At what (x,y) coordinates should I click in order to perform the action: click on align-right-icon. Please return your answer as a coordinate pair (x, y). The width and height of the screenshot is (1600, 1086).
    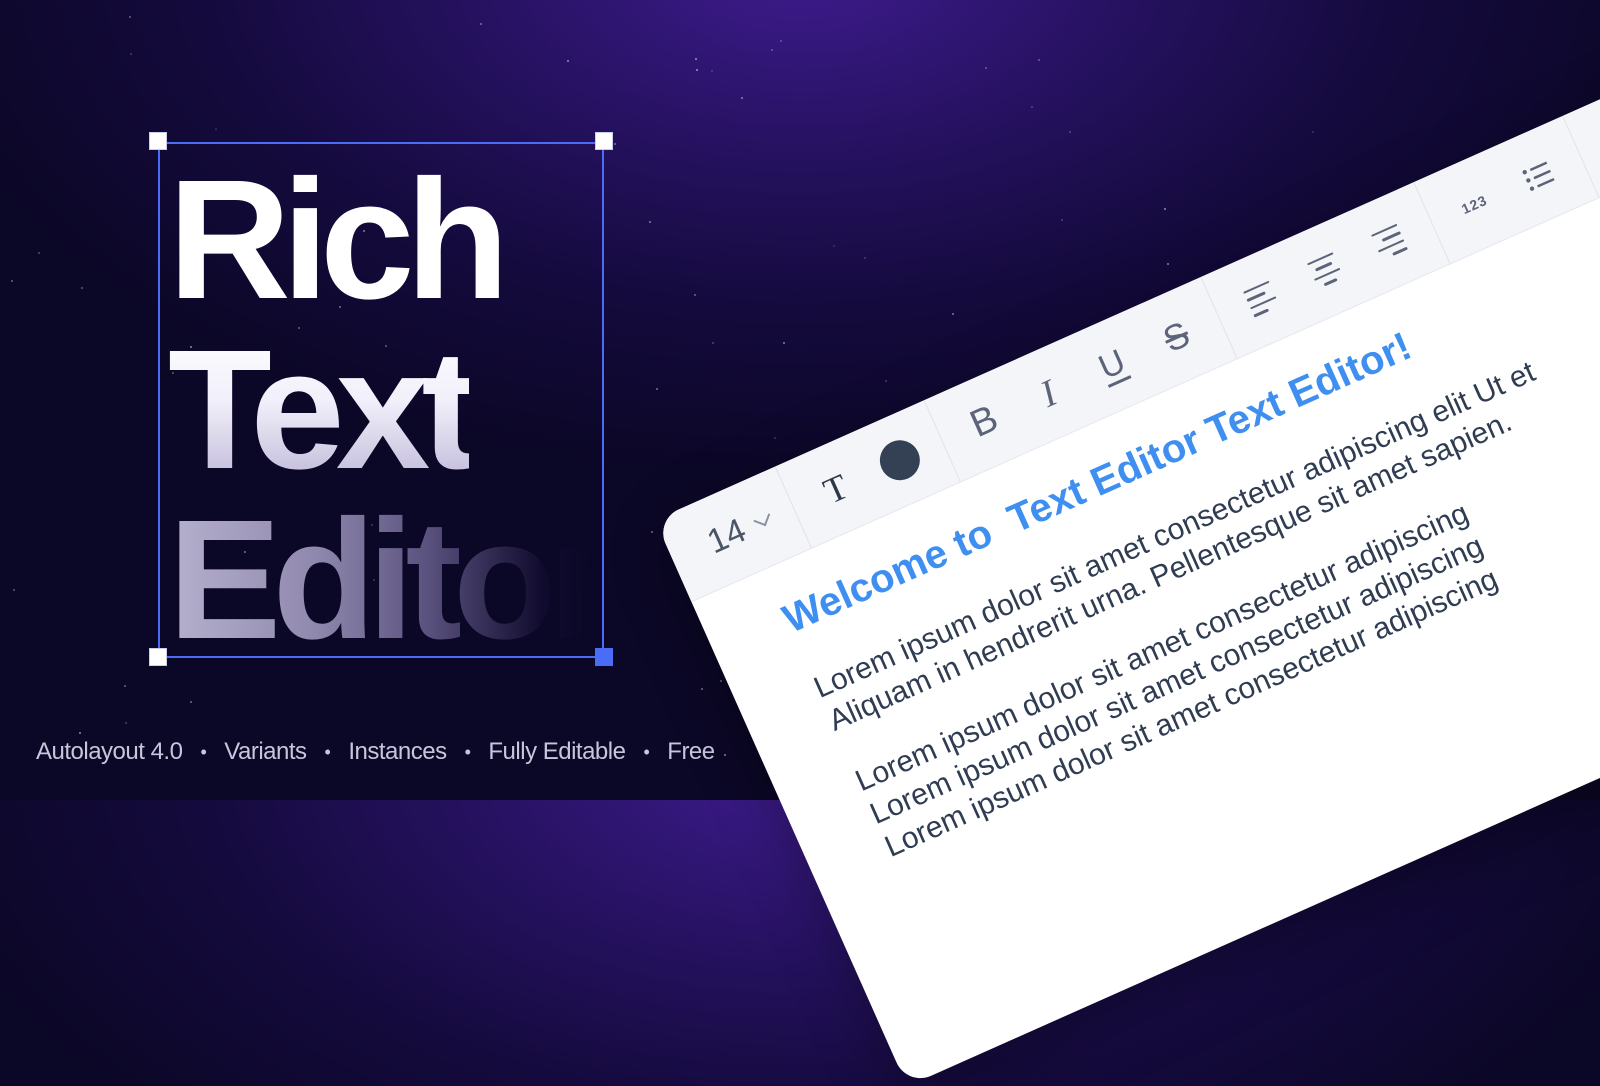
    Looking at the image, I should click on (1389, 241).